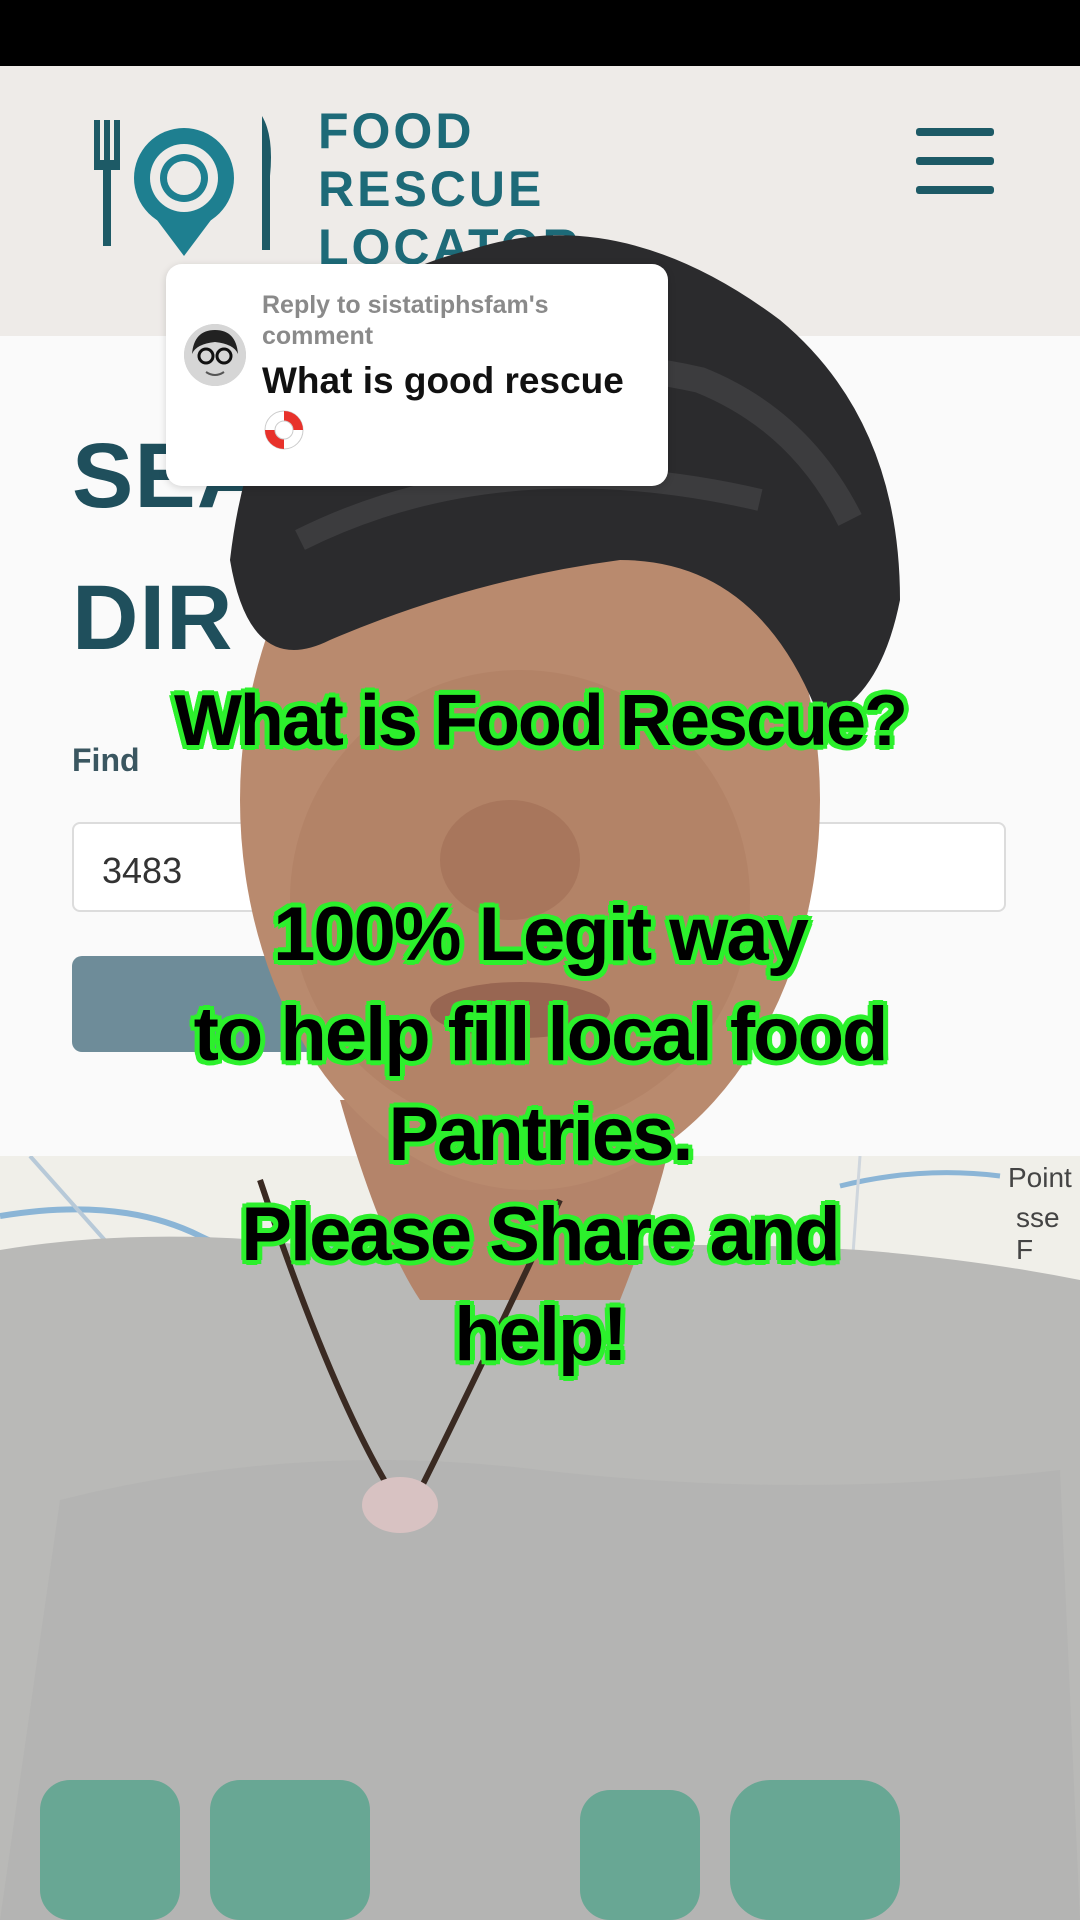  I want to click on reply-meta-text: Reply to sistatiphsfam's comment, so click(405, 320).